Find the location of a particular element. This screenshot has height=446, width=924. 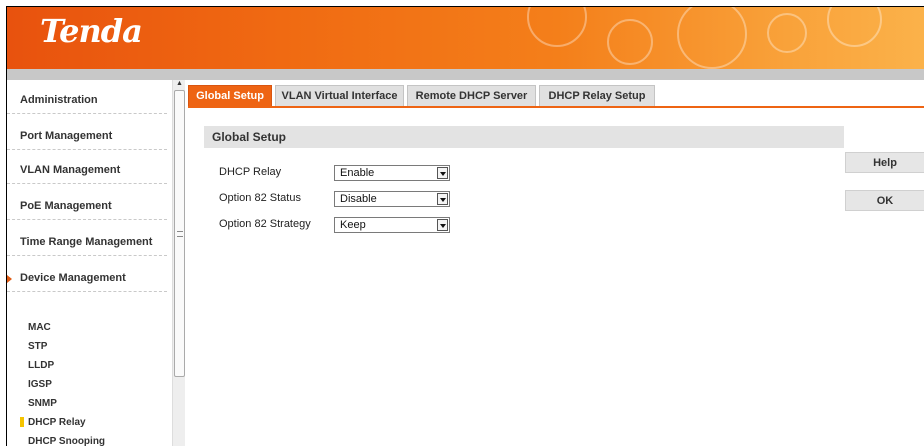

sidebar-item-poe-management: PoE Management is located at coordinates (87, 203).